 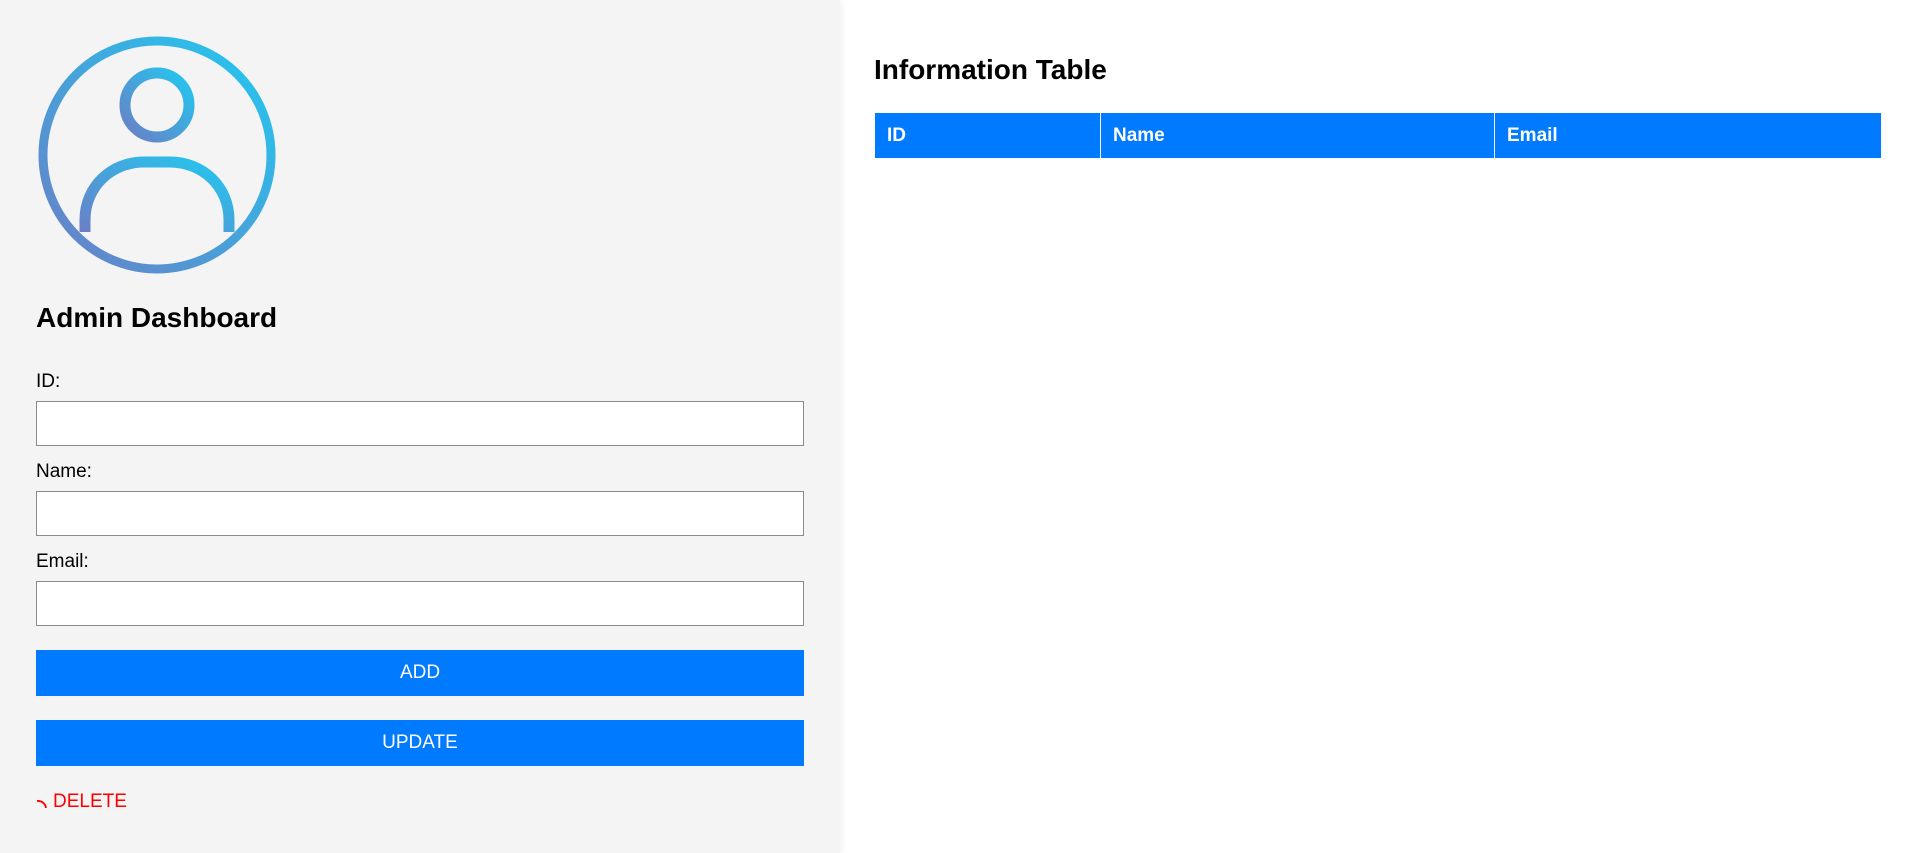 I want to click on column-header-email: Email, so click(x=1688, y=135).